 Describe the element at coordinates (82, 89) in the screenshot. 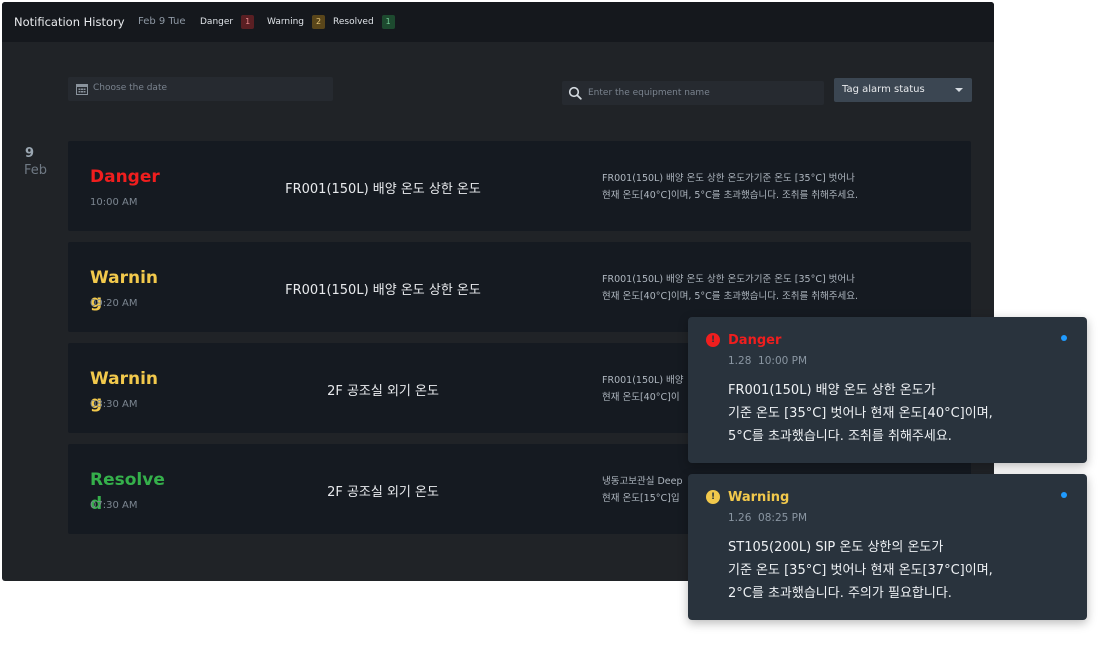

I see `calendar-icon` at that location.